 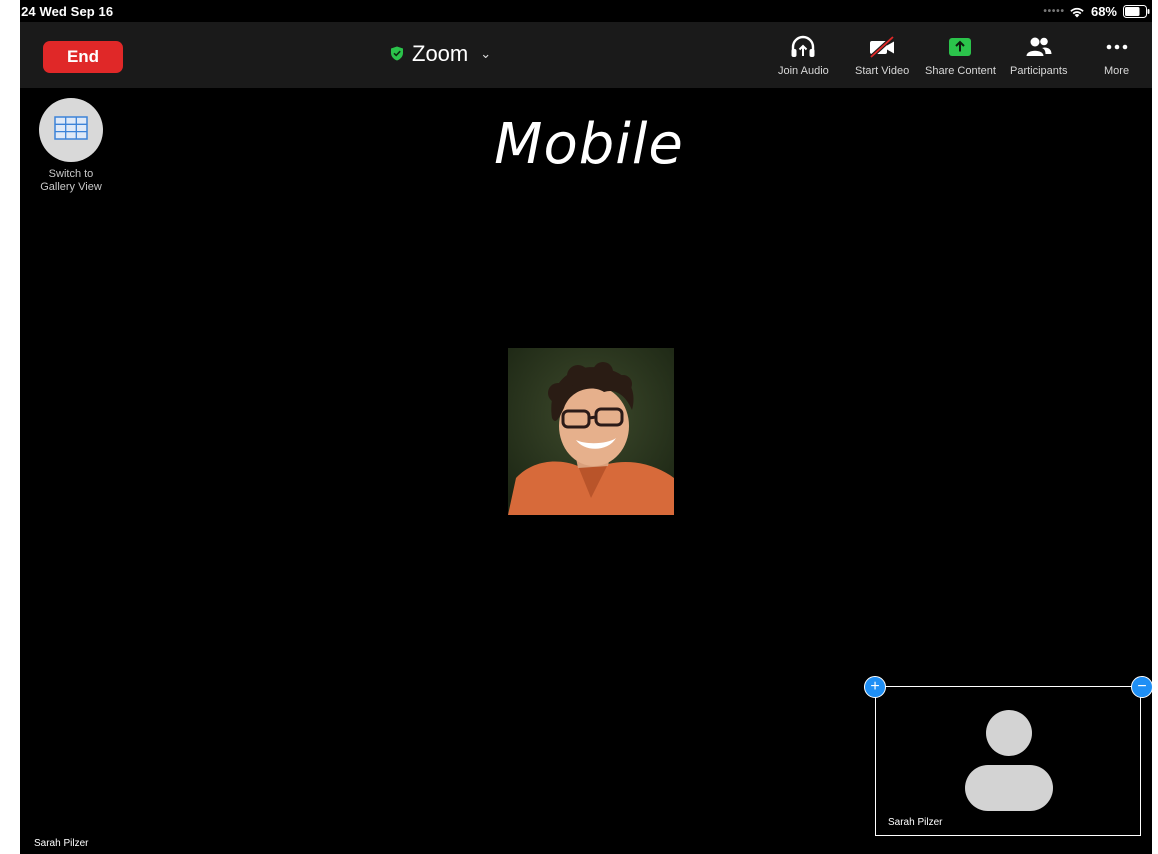 I want to click on user-avatar-icon, so click(x=1009, y=762).